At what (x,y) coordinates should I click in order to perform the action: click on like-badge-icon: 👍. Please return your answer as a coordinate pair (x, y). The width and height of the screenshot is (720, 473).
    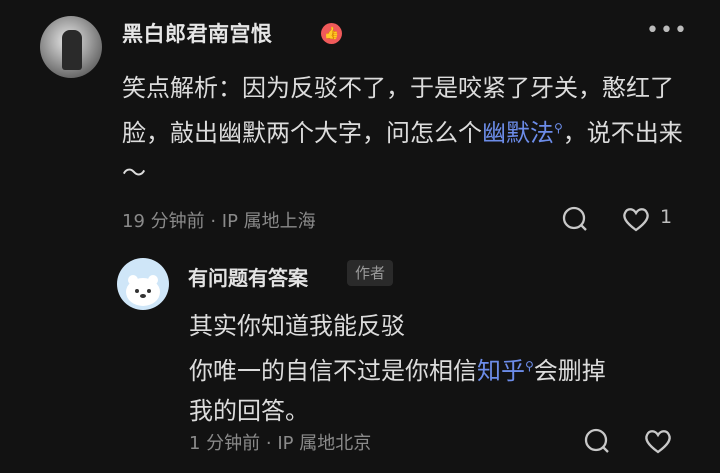
    Looking at the image, I should click on (331, 33).